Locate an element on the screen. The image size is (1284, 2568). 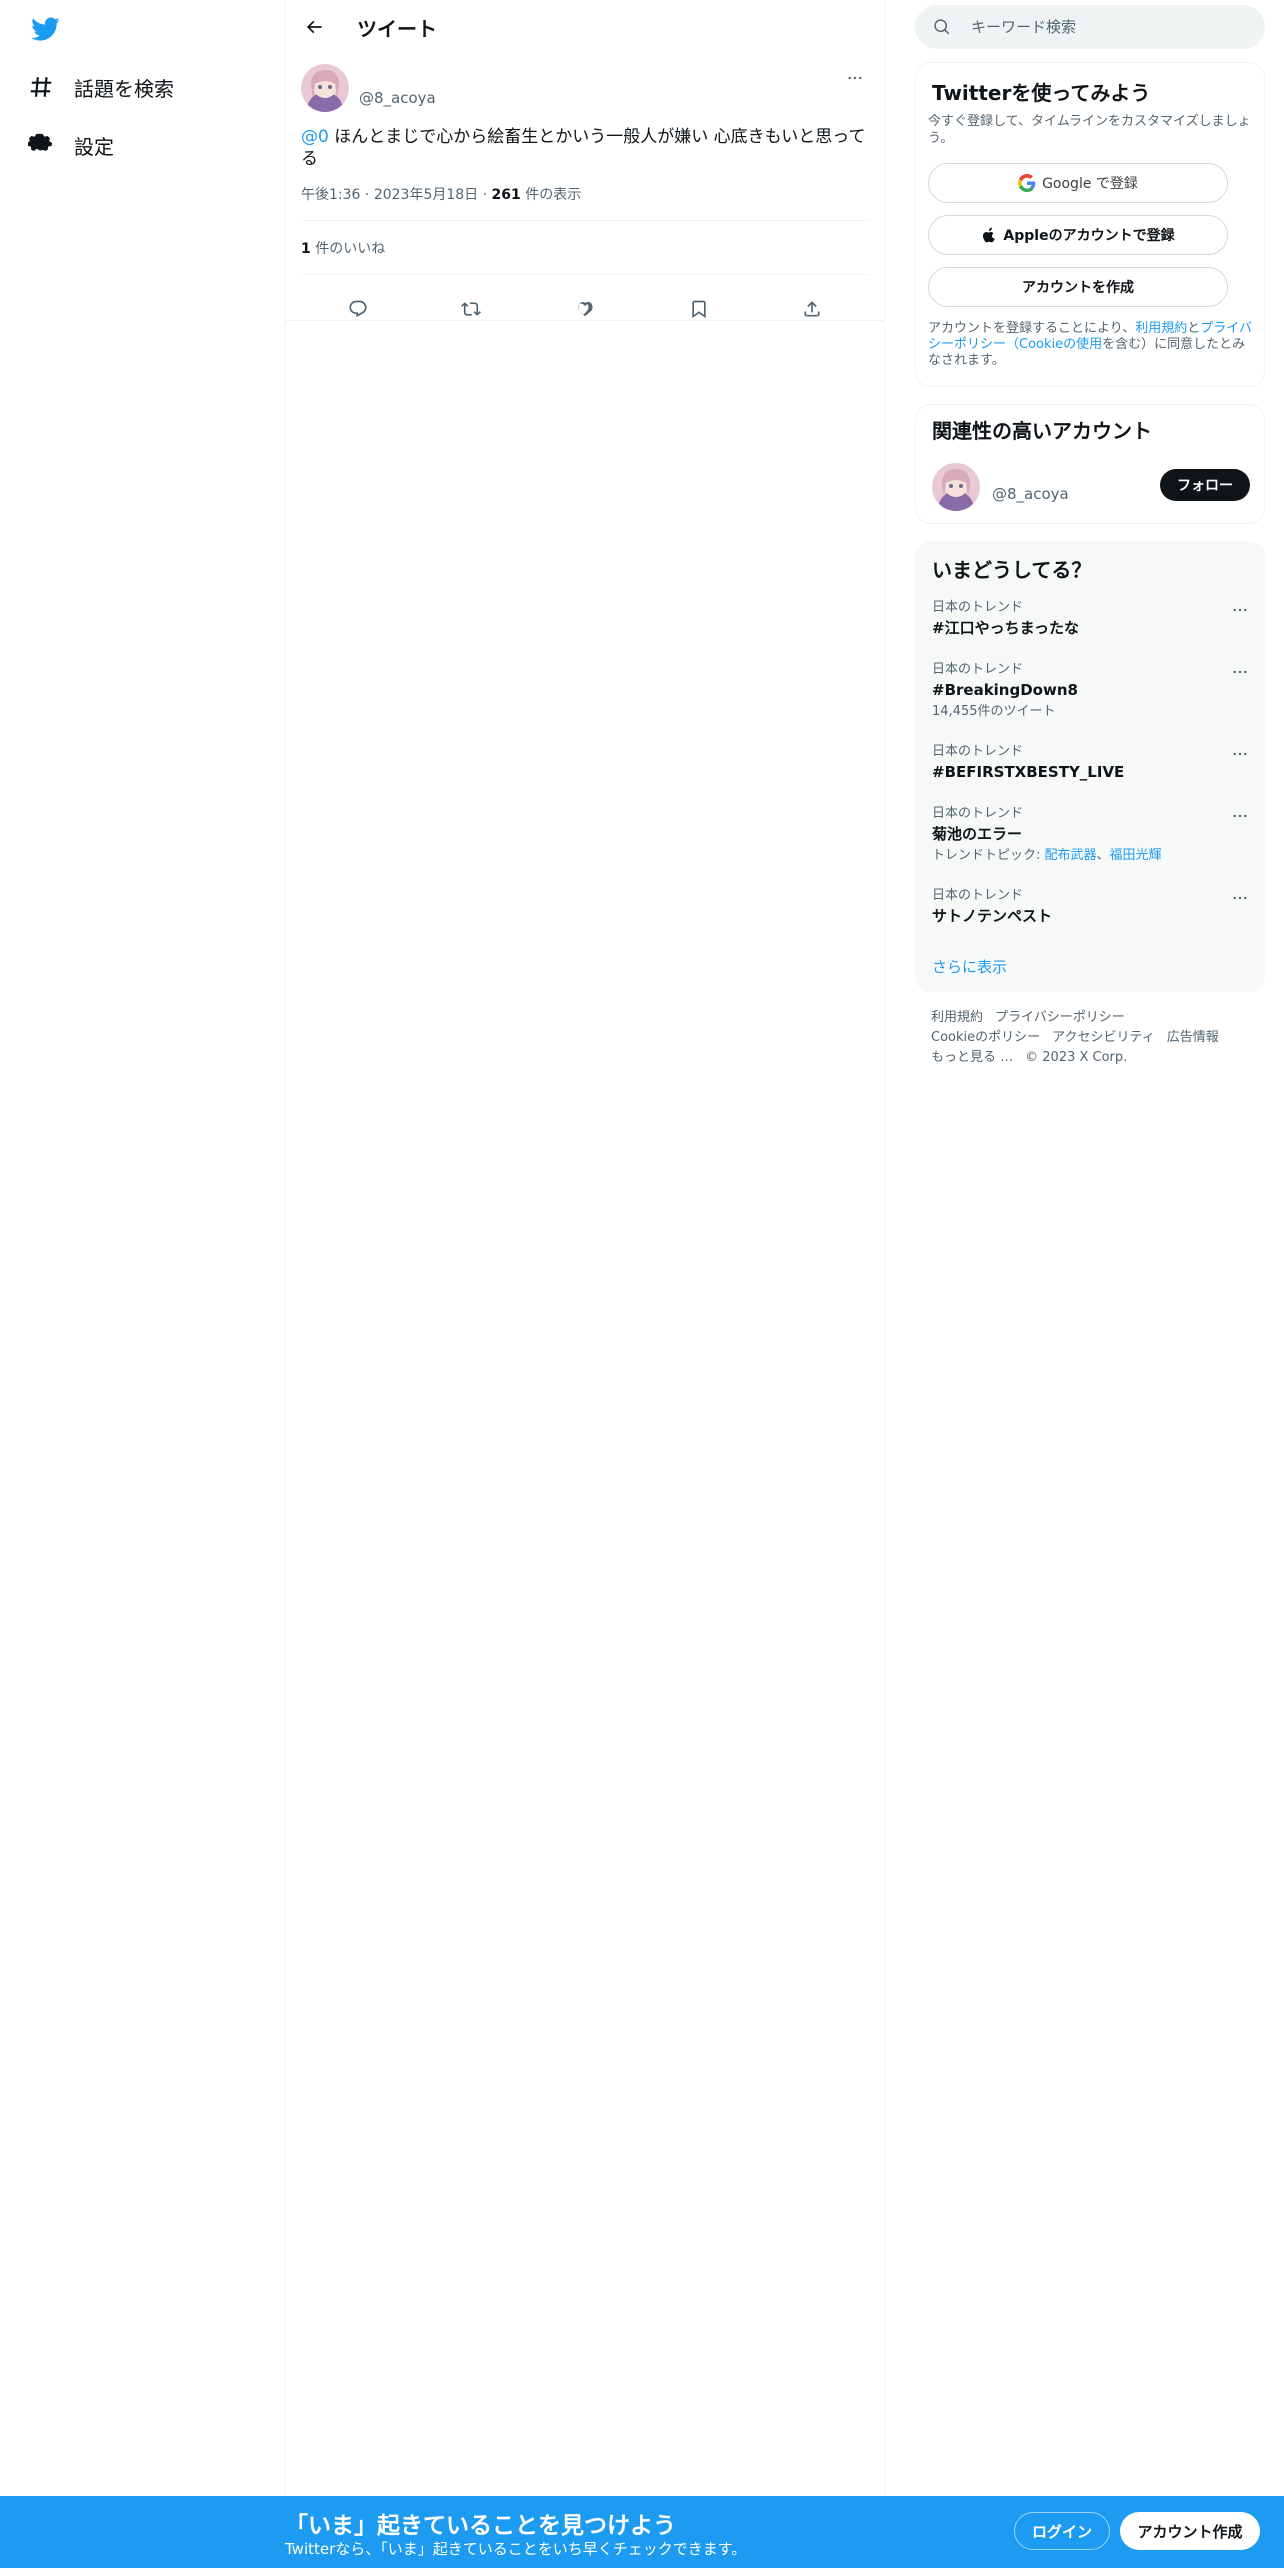
tweet-likes: 1 件のいいね is located at coordinates (343, 248).